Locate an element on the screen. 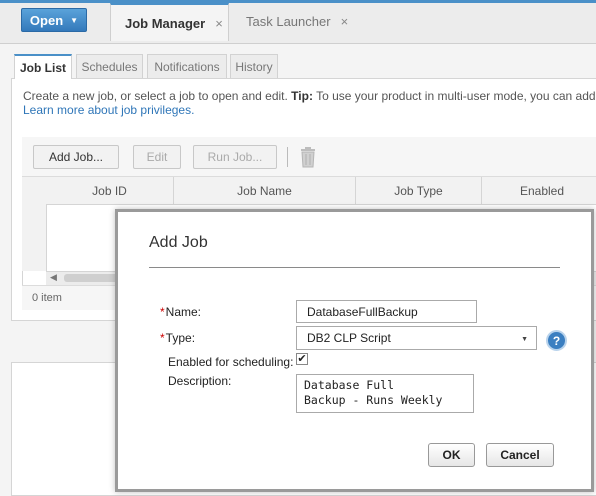 This screenshot has width=596, height=496. subtab-job-list: Job List is located at coordinates (43, 66).